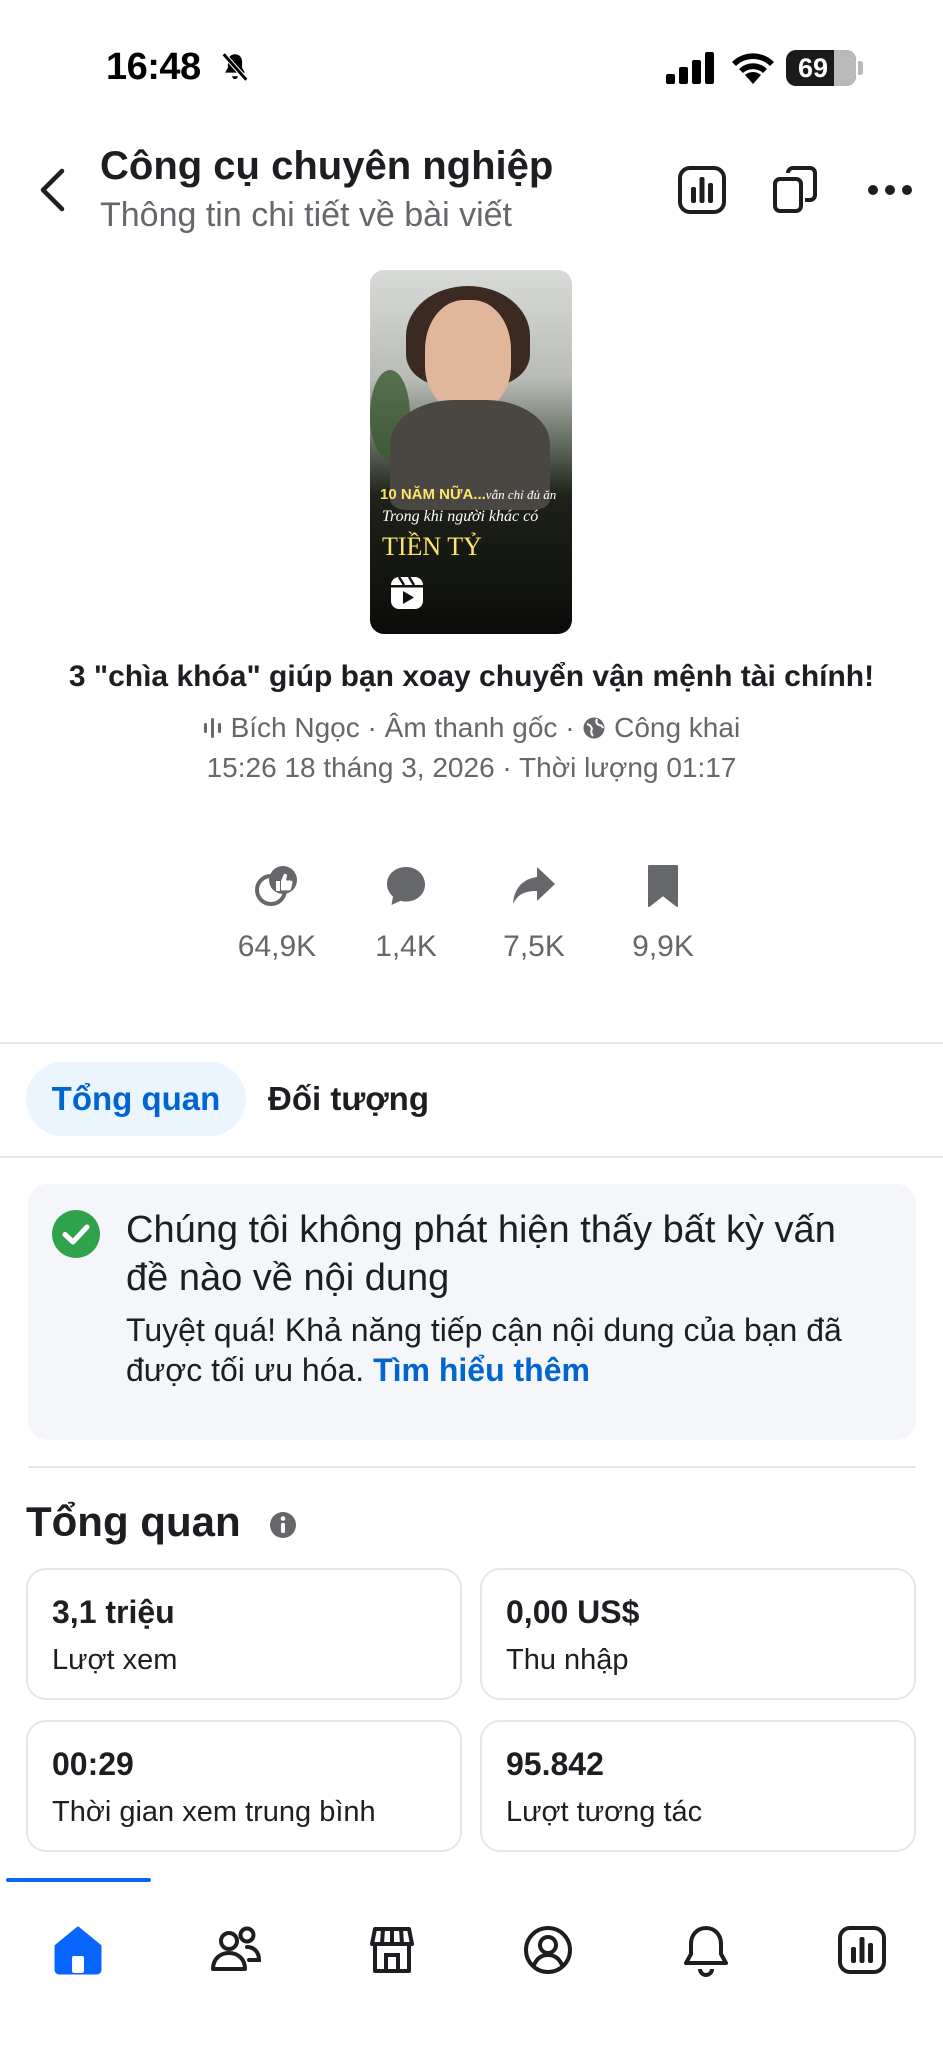 This screenshot has height=2048, width=943. I want to click on more-icon, so click(890, 190).